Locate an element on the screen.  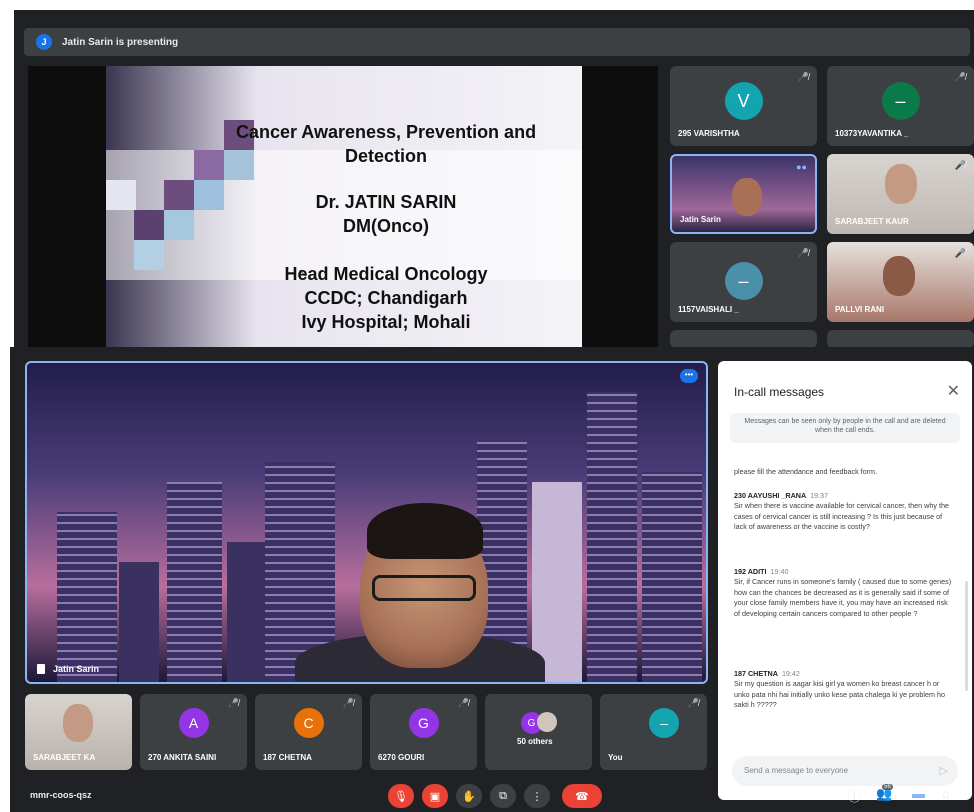
others-count: 50 others is located at coordinates (535, 741).